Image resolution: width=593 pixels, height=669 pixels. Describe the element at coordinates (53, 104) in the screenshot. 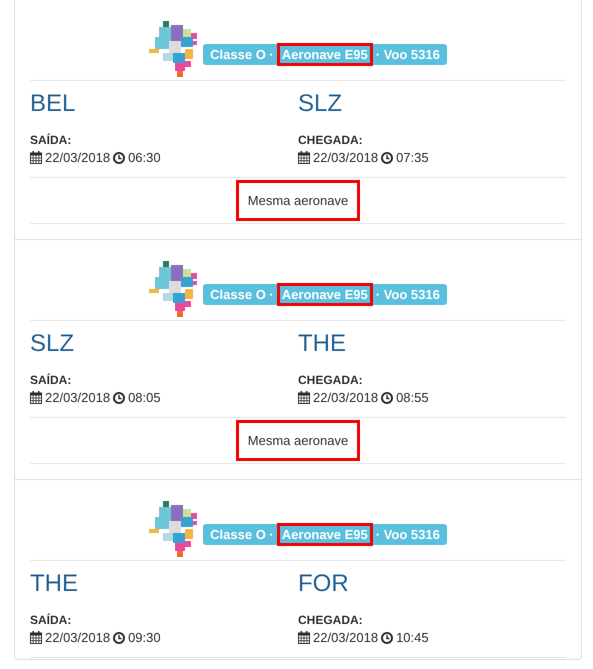

I see `airport-code: BEL` at that location.